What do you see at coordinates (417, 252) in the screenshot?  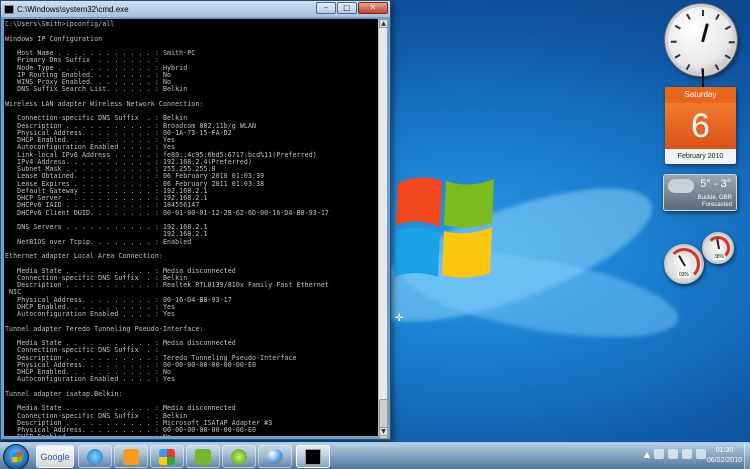 I see `logo-blue-pane` at bounding box center [417, 252].